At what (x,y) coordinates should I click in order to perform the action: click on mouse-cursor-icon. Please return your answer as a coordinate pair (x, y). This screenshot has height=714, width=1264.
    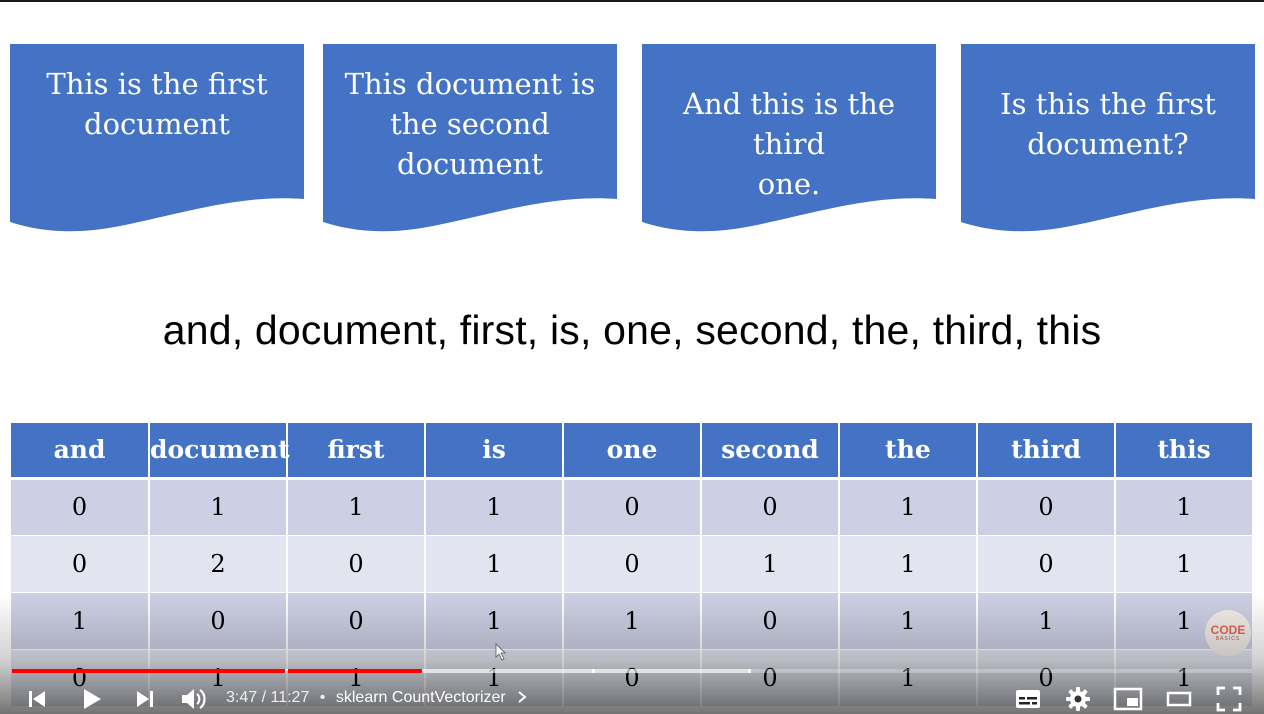
    Looking at the image, I should click on (500, 652).